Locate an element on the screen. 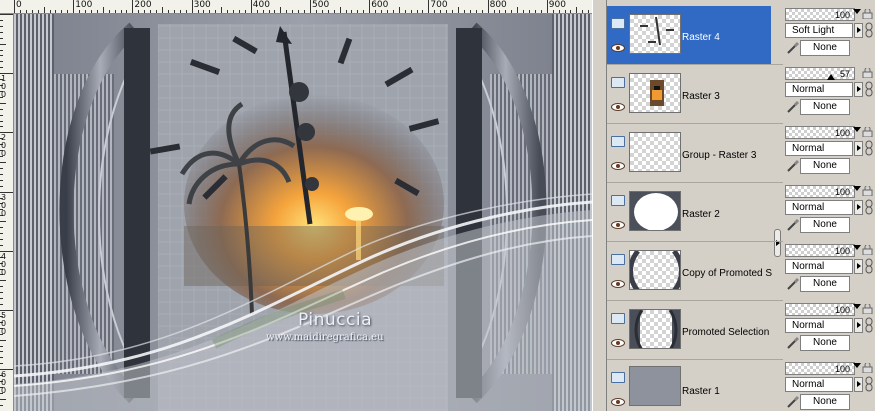  panel-divider is located at coordinates (599, 205).